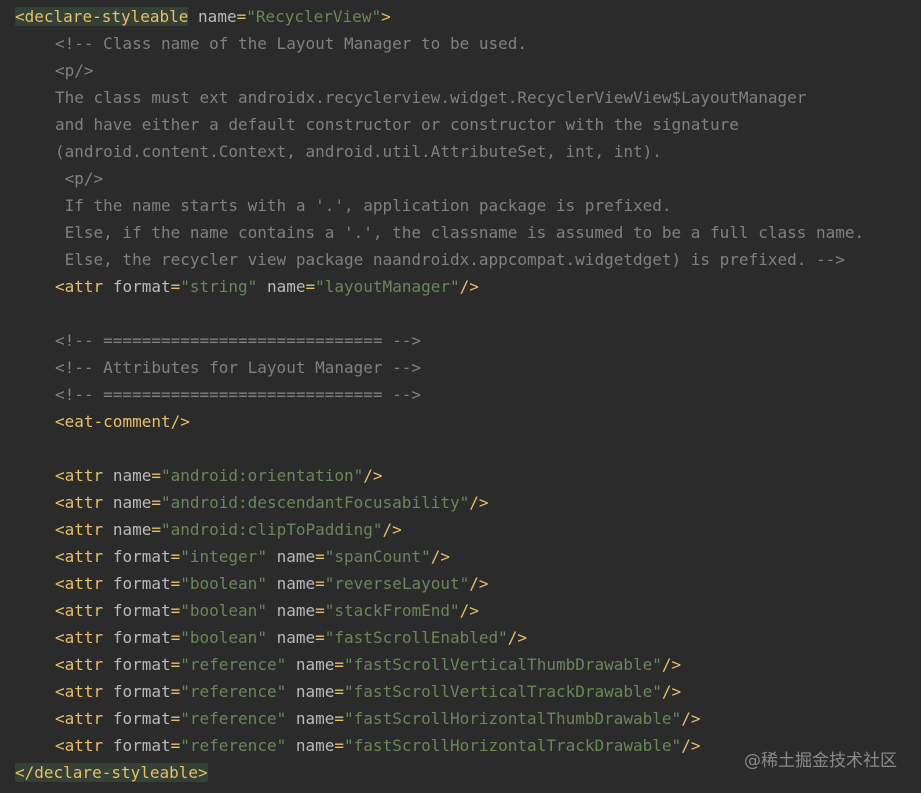  Describe the element at coordinates (460, 529) in the screenshot. I see `attr-line: <attr name="android:clipToPadding"/>` at that location.